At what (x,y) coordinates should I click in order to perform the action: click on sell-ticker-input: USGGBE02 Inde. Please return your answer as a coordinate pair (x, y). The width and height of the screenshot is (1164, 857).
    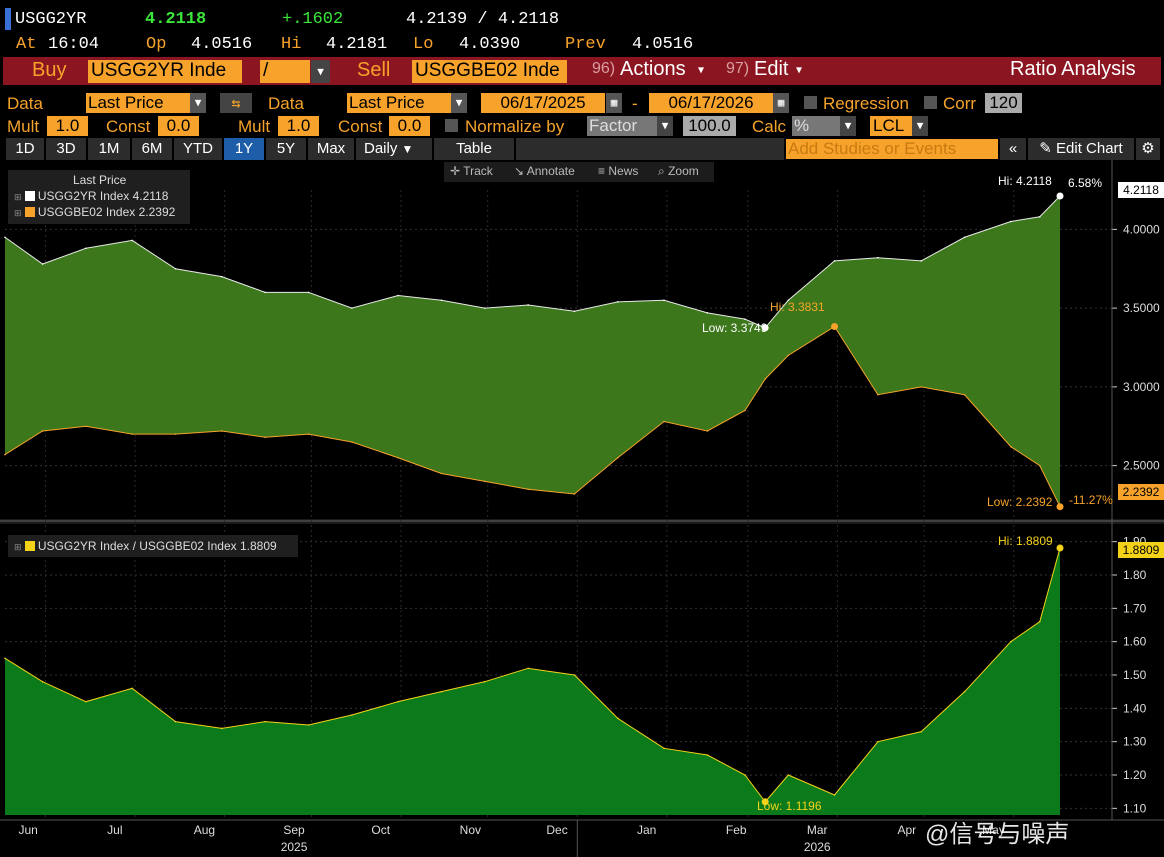
    Looking at the image, I should click on (489, 71).